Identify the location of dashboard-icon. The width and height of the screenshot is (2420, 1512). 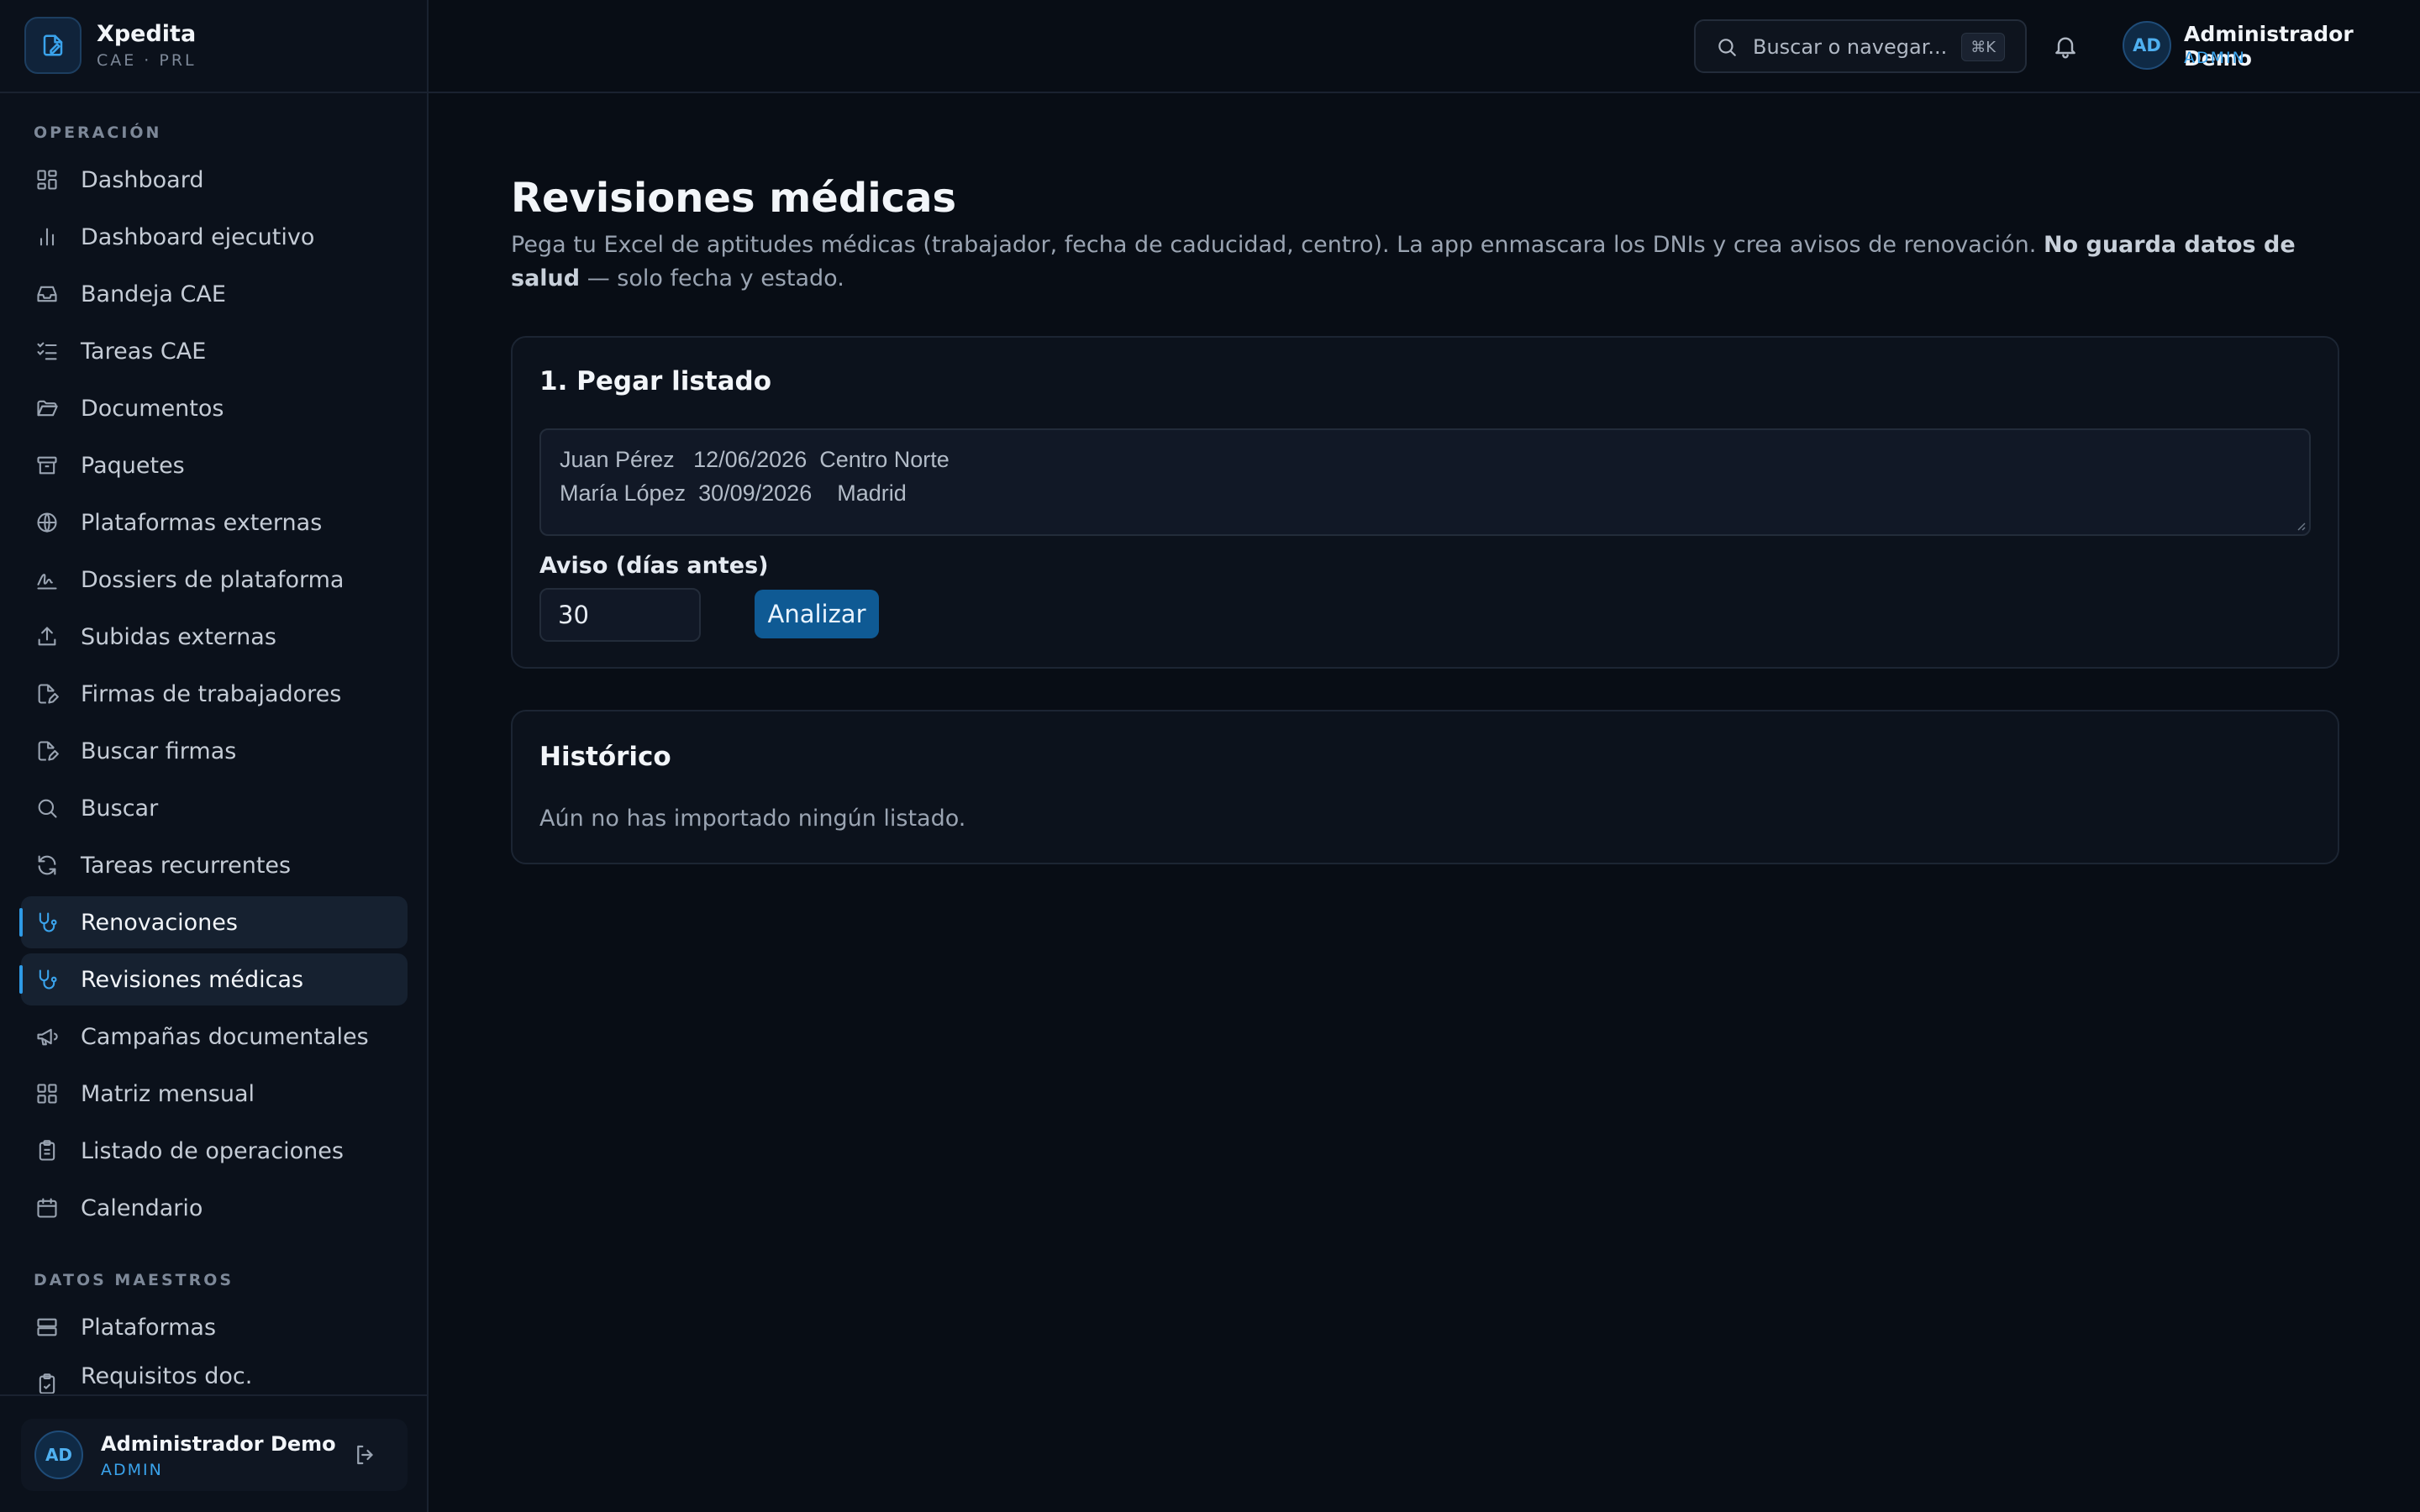
(47, 180).